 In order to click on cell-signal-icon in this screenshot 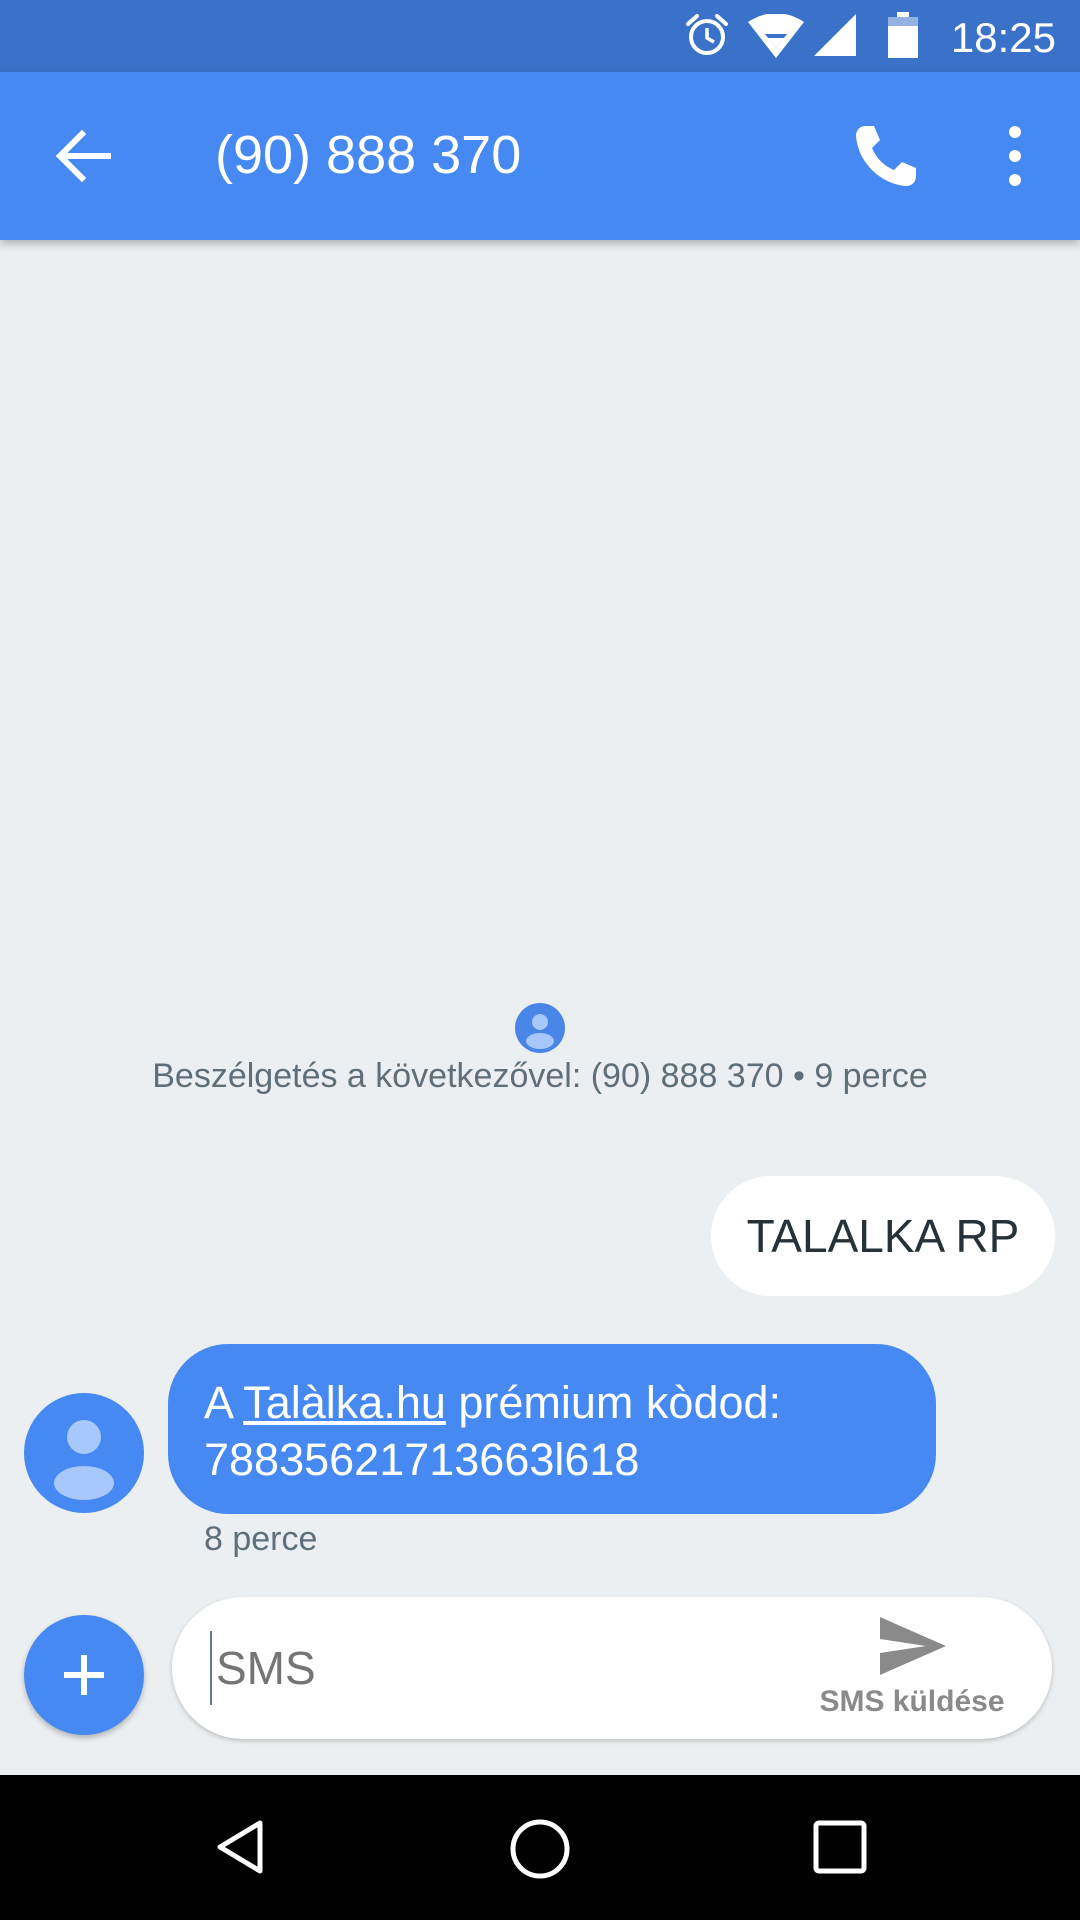, I will do `click(835, 35)`.